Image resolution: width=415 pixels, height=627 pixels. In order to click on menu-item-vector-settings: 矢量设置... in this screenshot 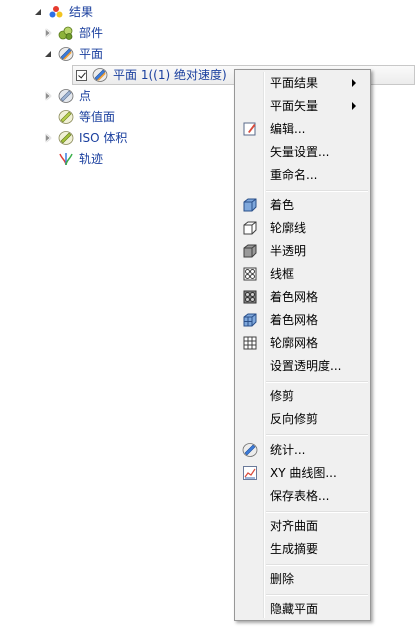, I will do `click(302, 152)`.